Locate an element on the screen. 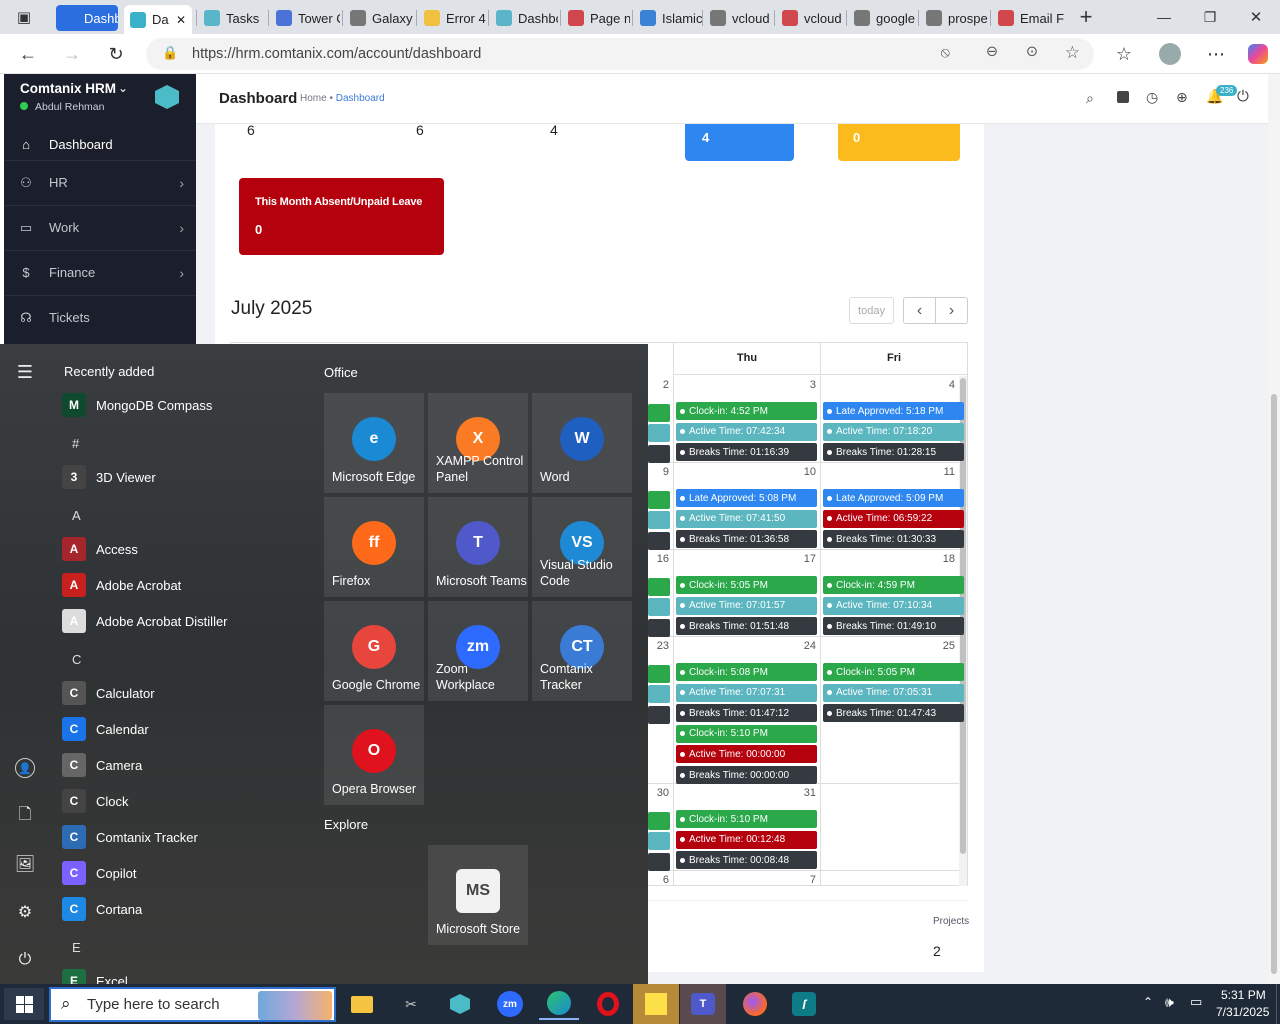 The width and height of the screenshot is (1280, 1024). start-tile-xampp-control-panel: X XAMPP Control Panel is located at coordinates (478, 443).